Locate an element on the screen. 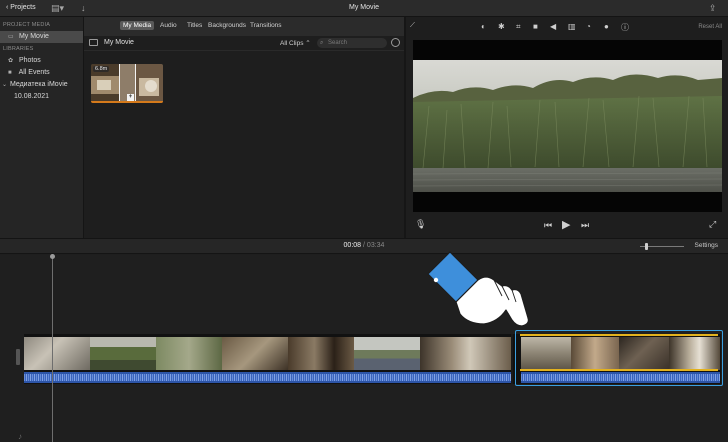 The height and width of the screenshot is (442, 728). search-input: ⌕ Search is located at coordinates (352, 43).